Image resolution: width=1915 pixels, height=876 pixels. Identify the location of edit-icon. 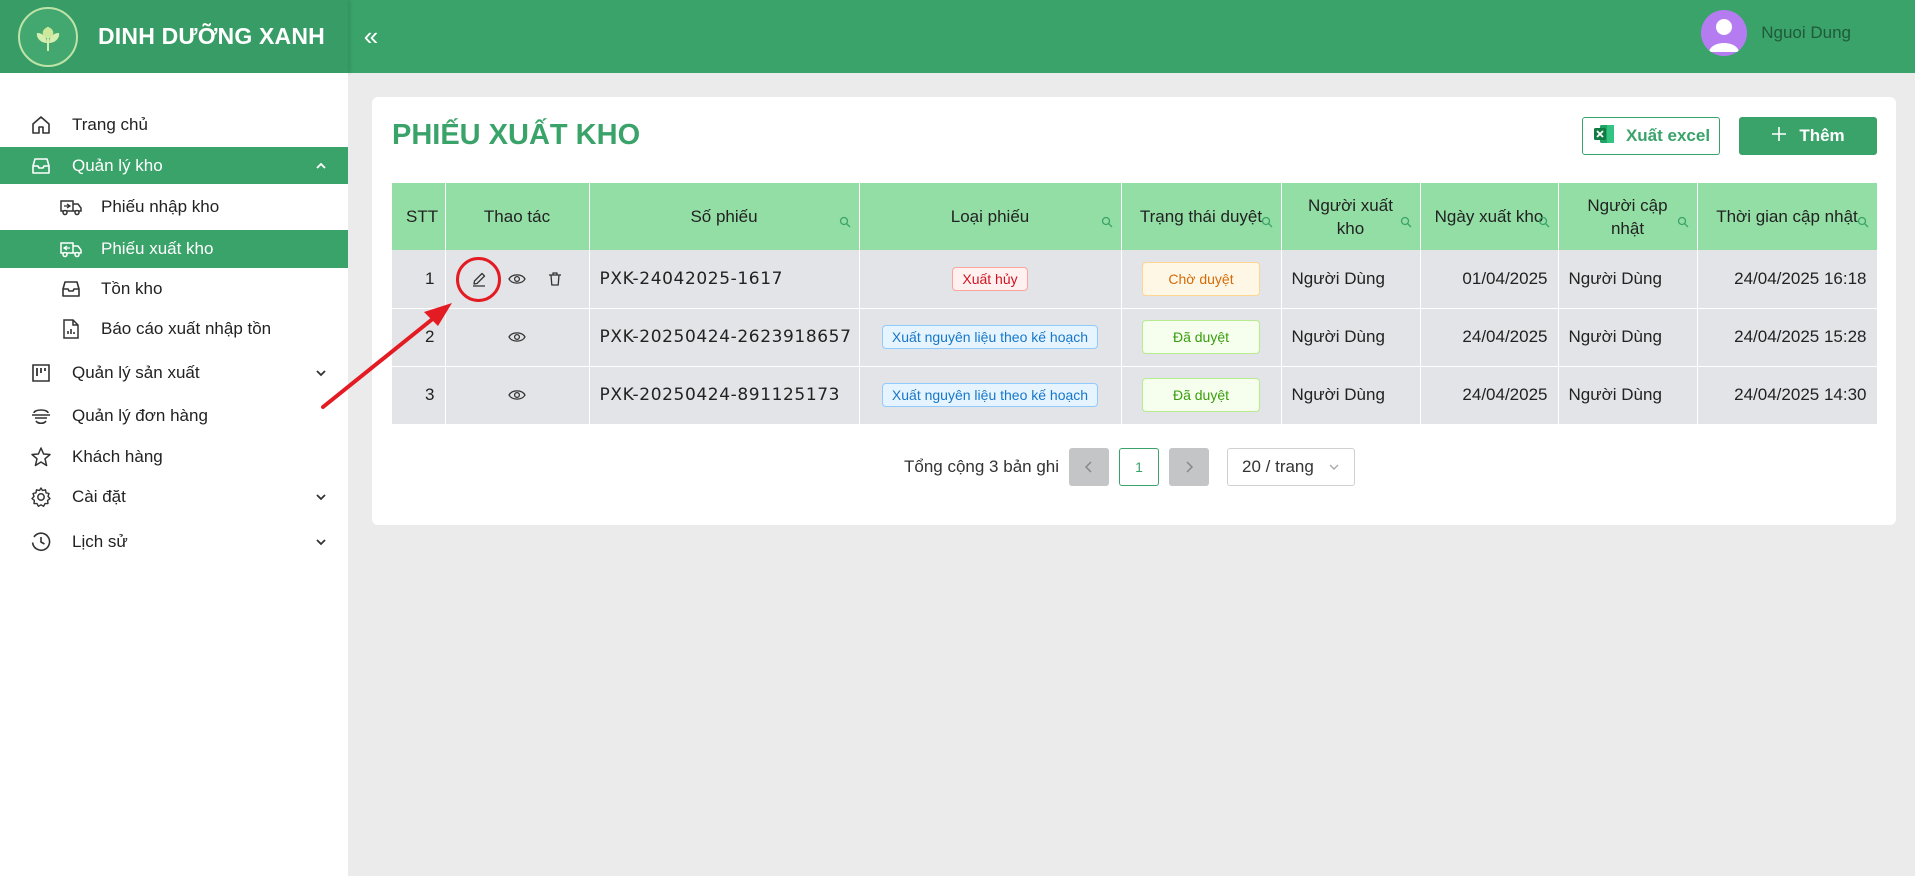
(479, 279).